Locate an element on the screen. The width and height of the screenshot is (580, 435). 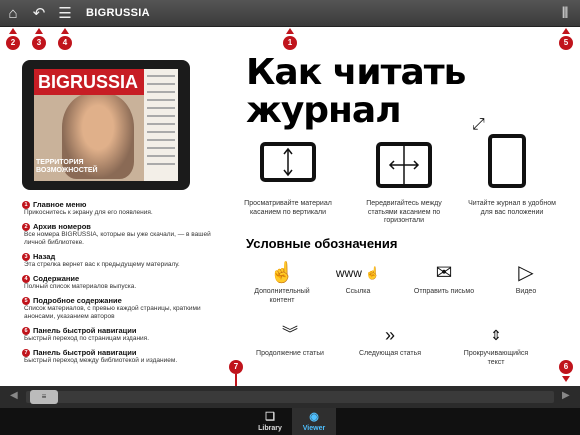
cover-masthead: BIGRUSSIA is located at coordinates (89, 82).